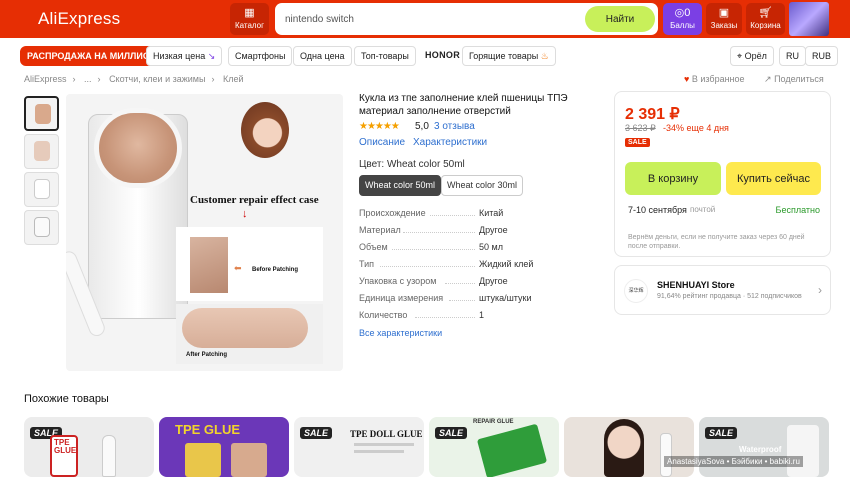 This screenshot has height=477, width=850. Describe the element at coordinates (760, 449) in the screenshot. I see `card-text: Waterproof` at that location.